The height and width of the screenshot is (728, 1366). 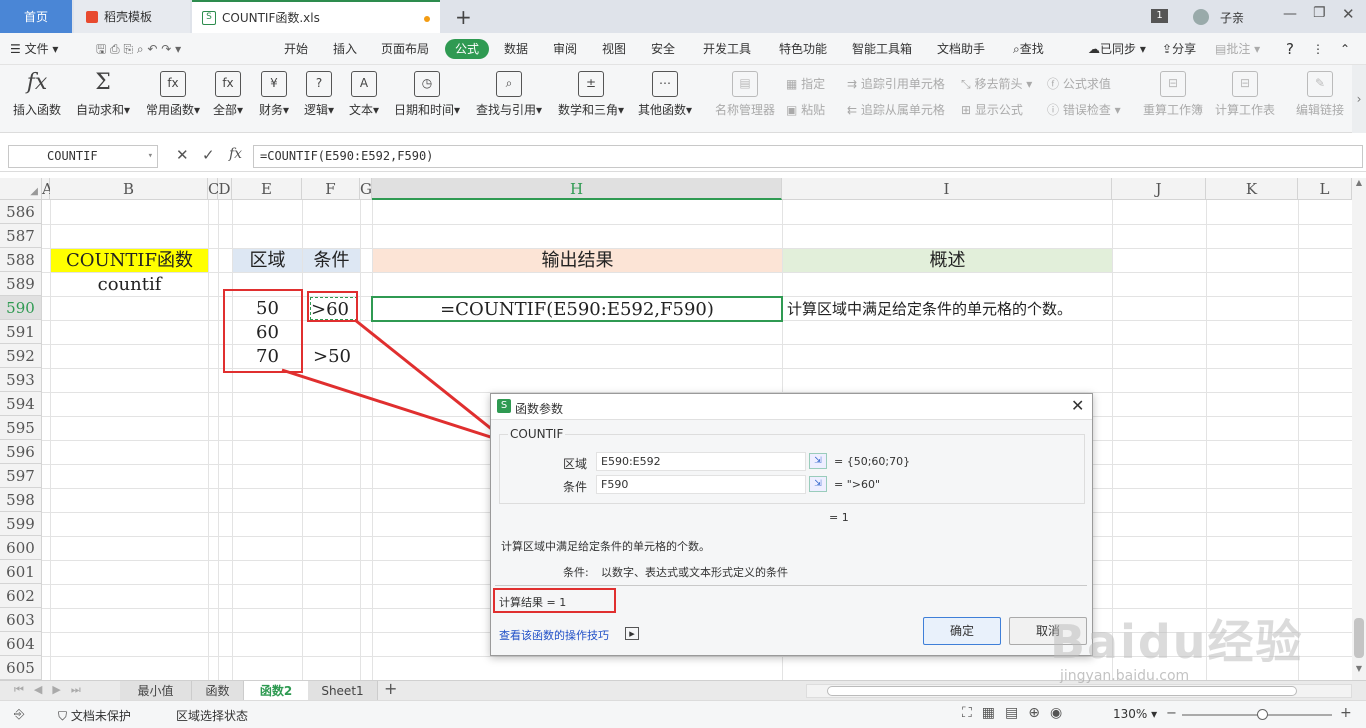 I want to click on menu-view: 视图, so click(x=614, y=49).